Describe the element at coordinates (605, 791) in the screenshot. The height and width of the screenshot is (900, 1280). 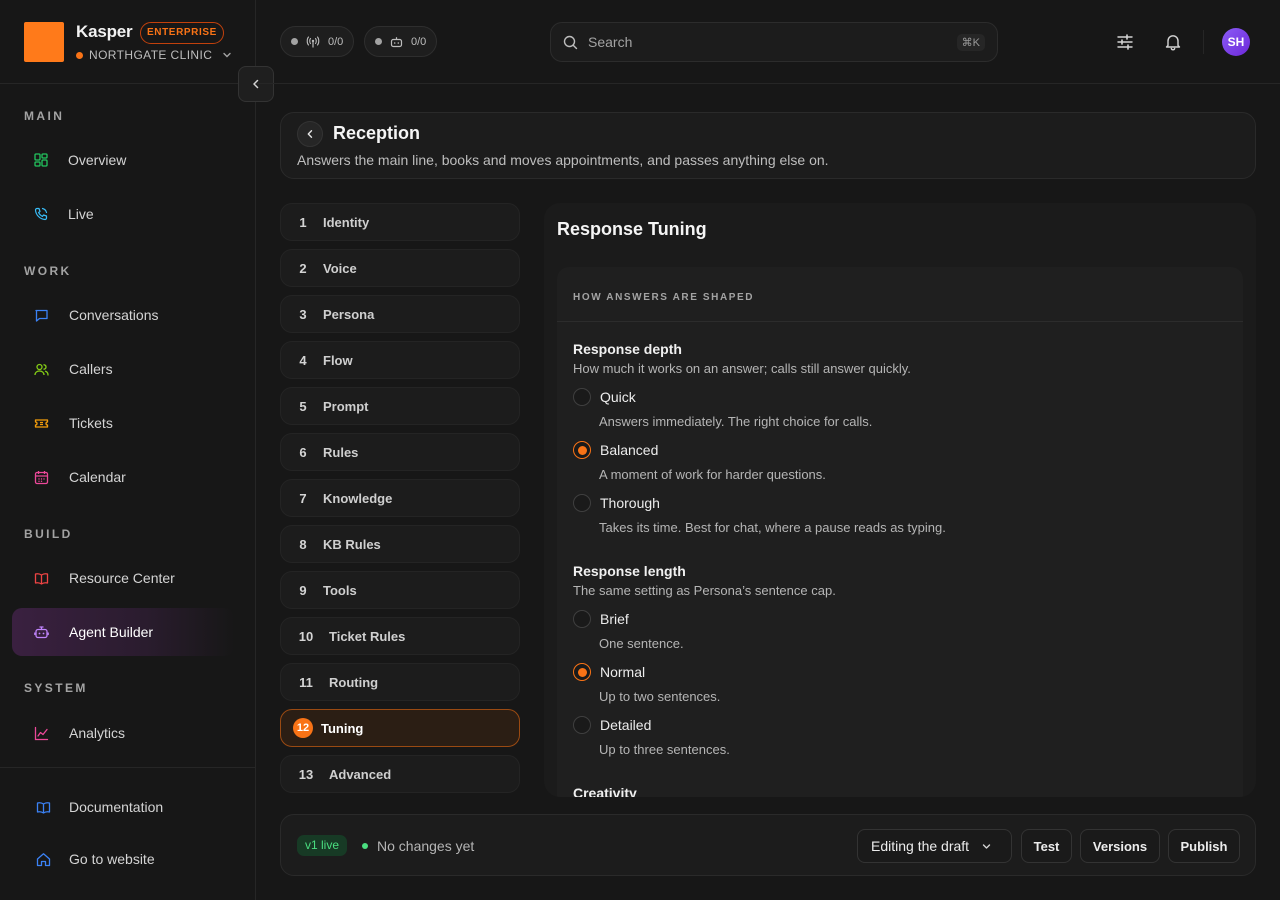
I see `creativity-title: Creativity` at that location.